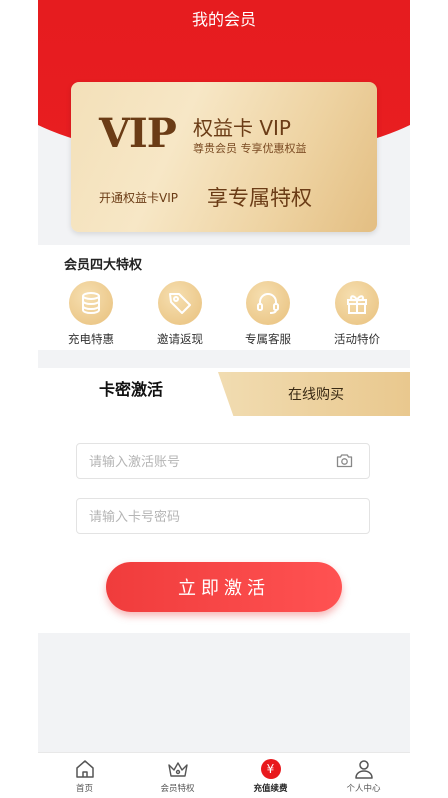 The height and width of the screenshot is (798, 448). I want to click on home-icon, so click(84, 769).